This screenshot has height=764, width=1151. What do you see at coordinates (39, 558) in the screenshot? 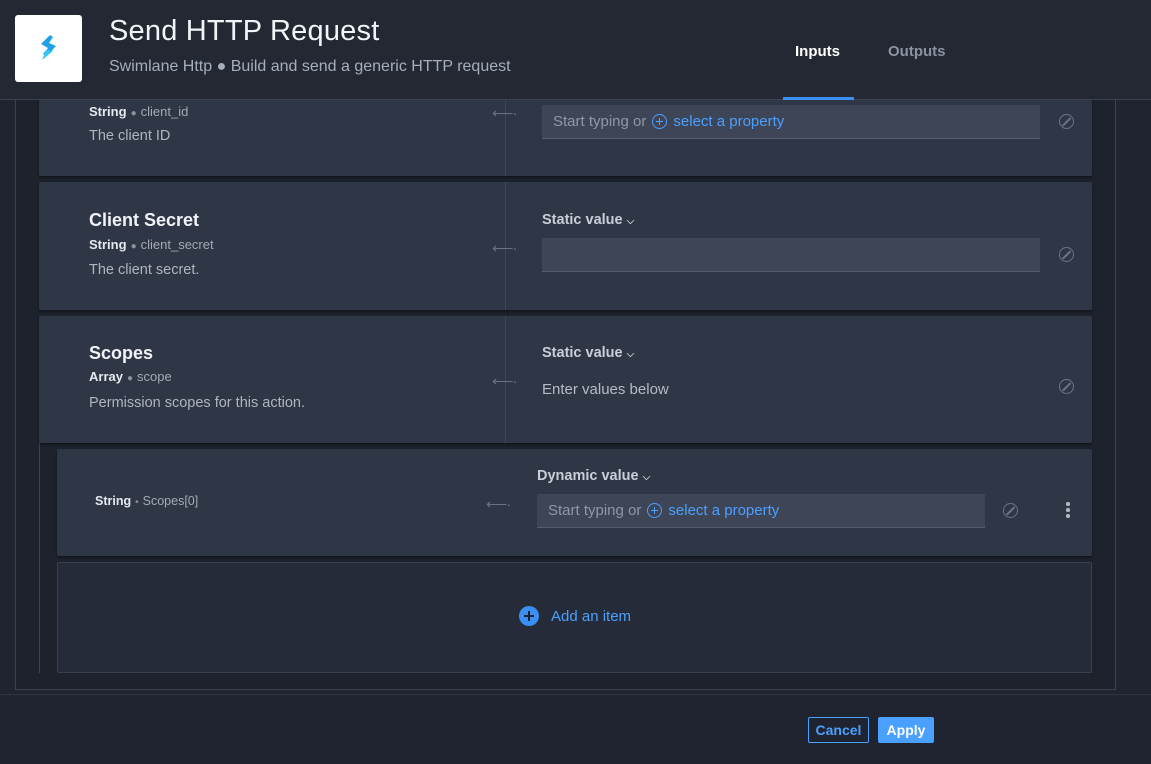
I see `array-nesting-line` at bounding box center [39, 558].